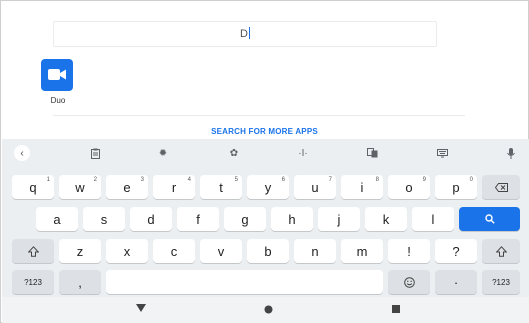  Describe the element at coordinates (259, 115) in the screenshot. I see `divider` at that location.